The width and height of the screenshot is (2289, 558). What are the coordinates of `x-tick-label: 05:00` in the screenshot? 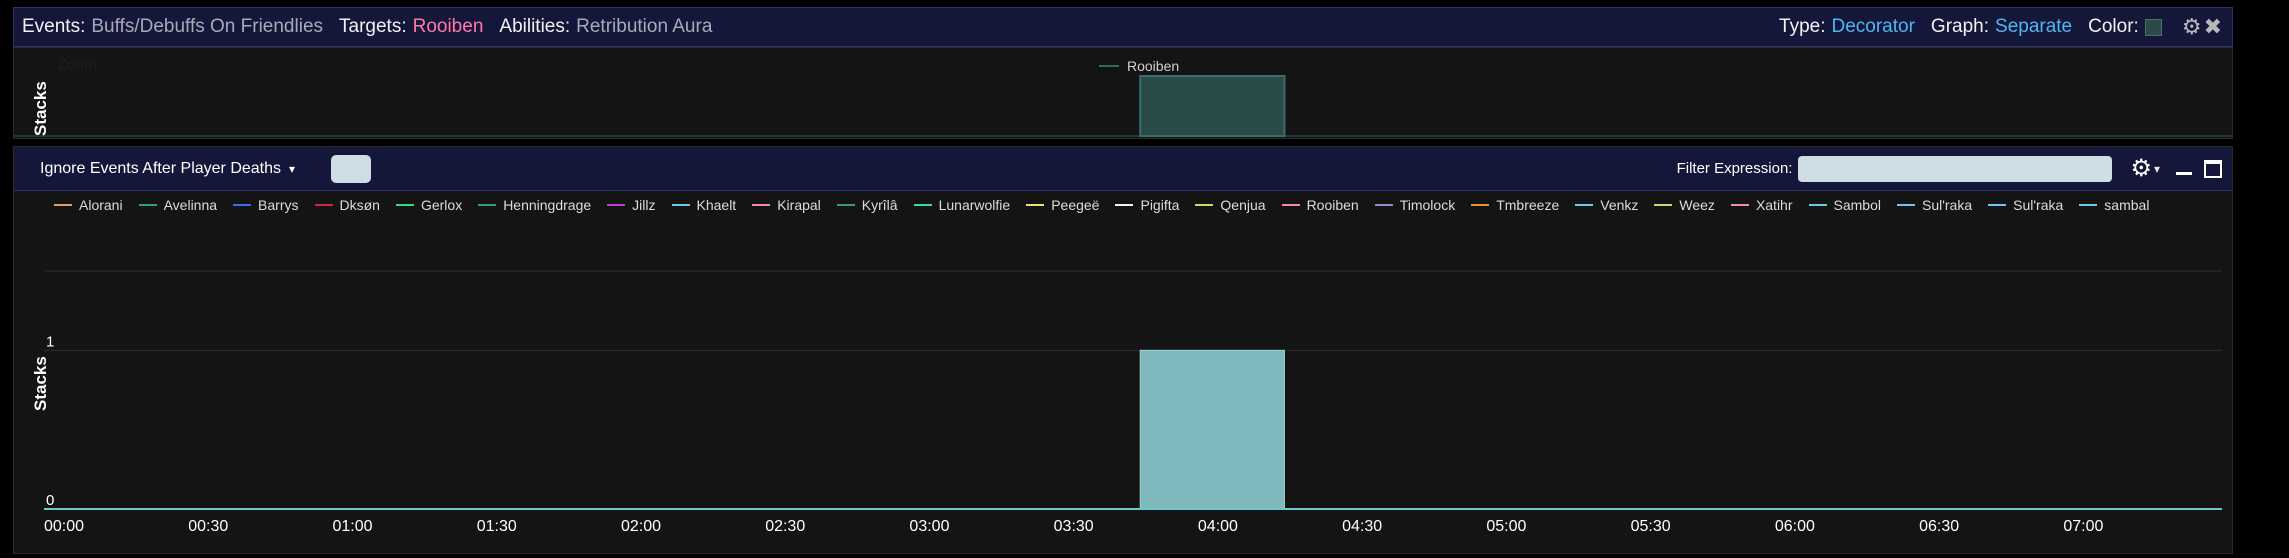 It's located at (1506, 526).